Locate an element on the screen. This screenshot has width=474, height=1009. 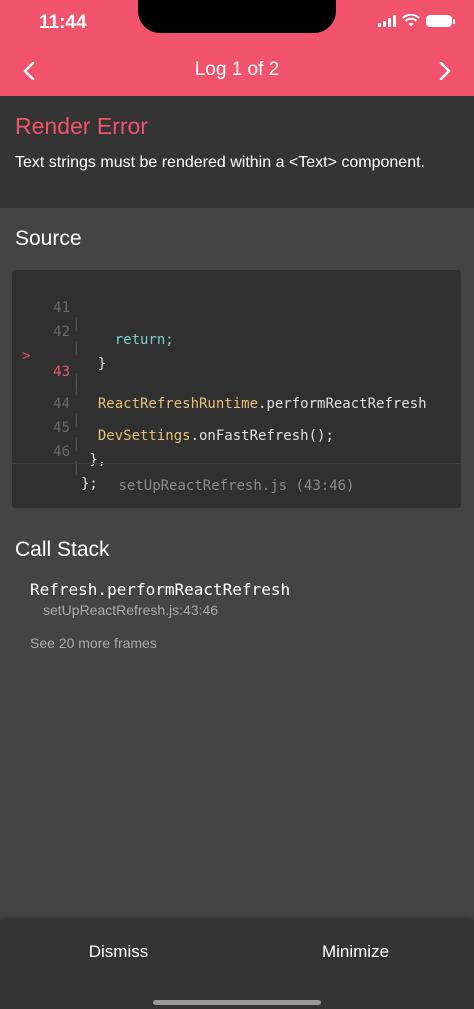
line-number: 46 is located at coordinates (61, 452).